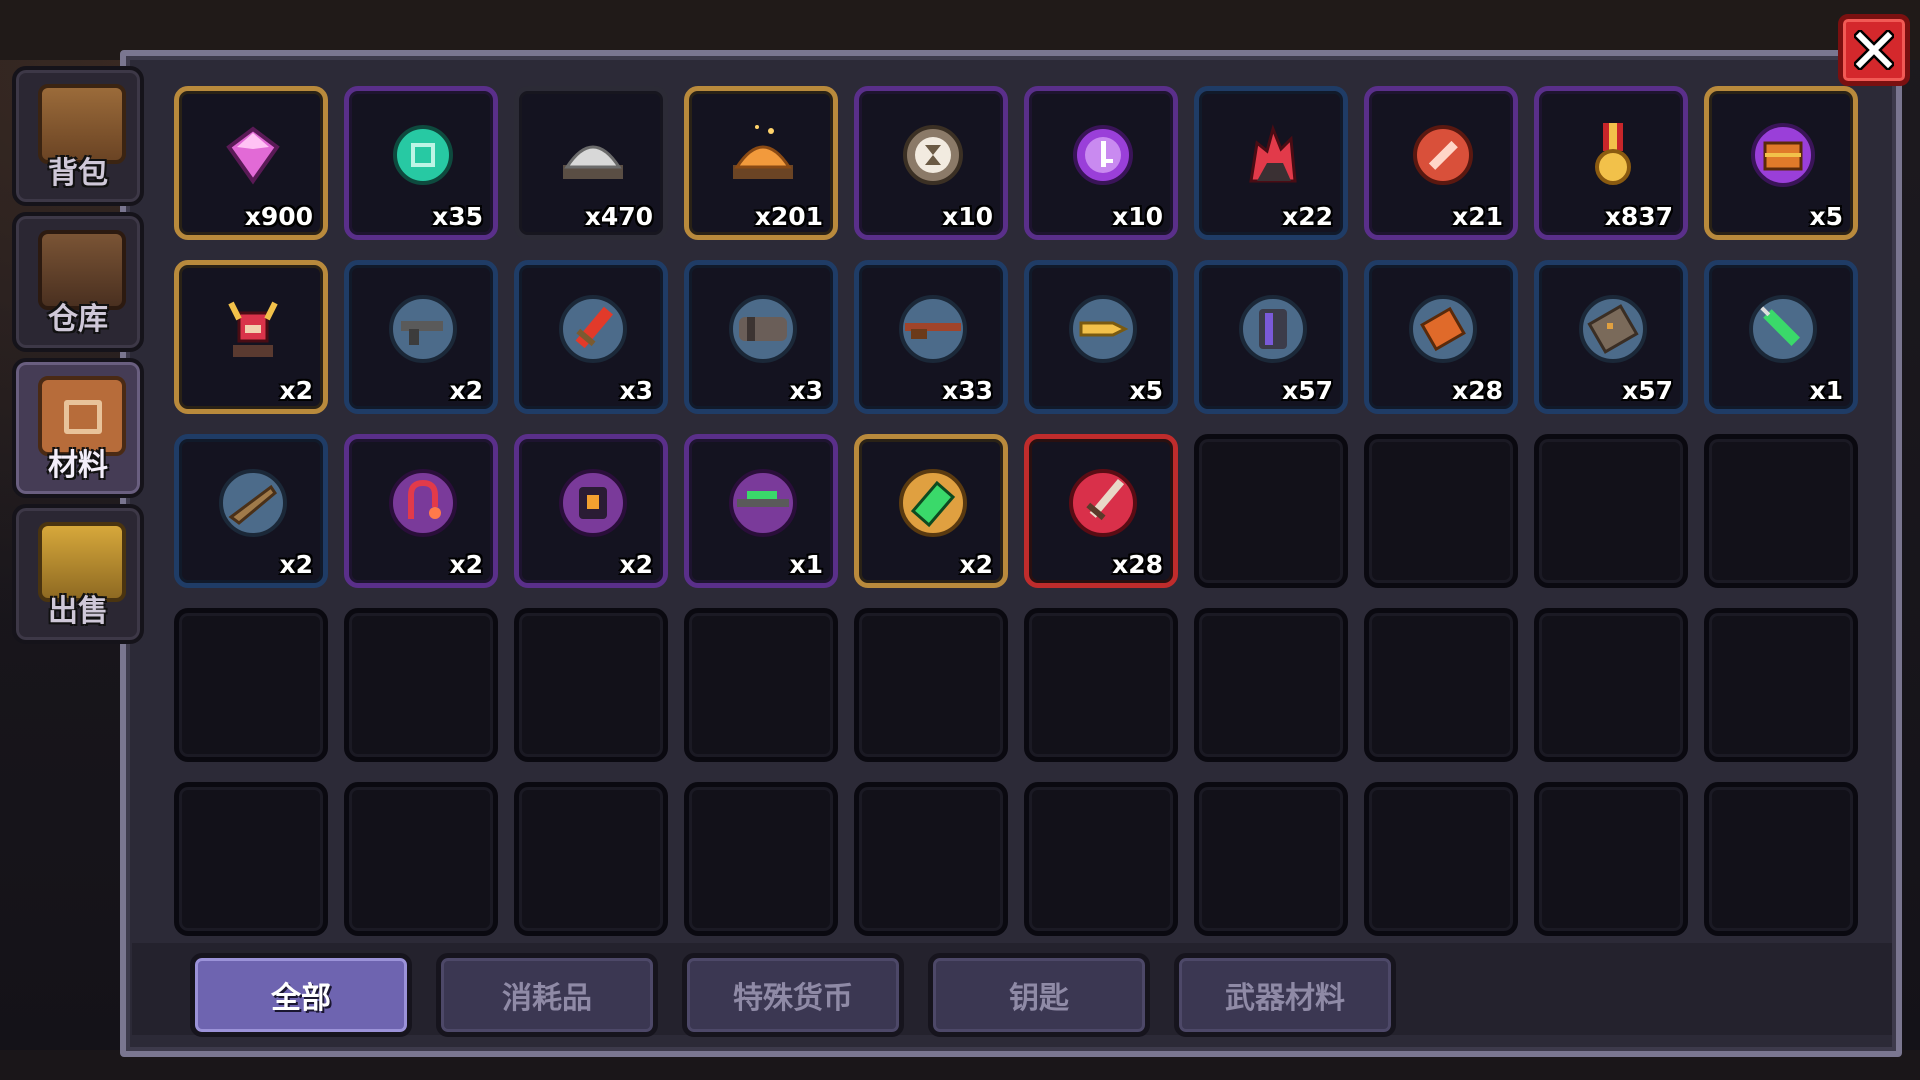 This screenshot has width=1920, height=1080. Describe the element at coordinates (1103, 329) in the screenshot. I see `golden-bullet-icon` at that location.